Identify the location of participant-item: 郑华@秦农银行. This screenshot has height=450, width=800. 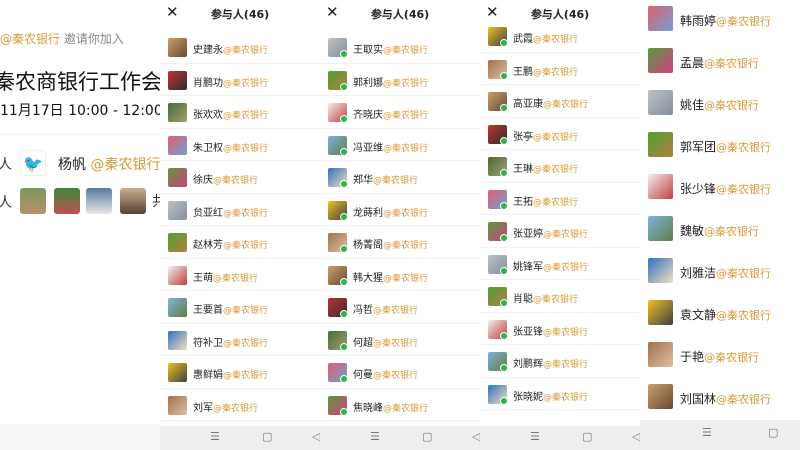
(400, 177).